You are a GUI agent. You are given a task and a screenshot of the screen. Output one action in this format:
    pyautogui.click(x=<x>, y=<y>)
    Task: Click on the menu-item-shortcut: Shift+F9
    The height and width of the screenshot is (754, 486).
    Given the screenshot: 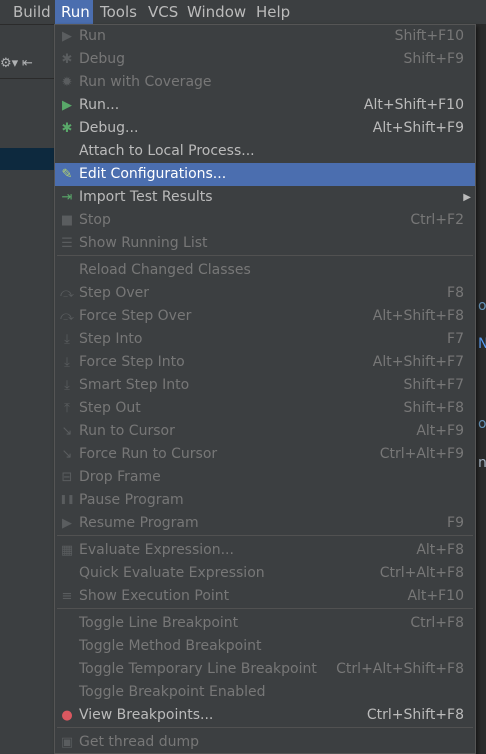 What is the action you would take?
    pyautogui.click(x=433, y=59)
    